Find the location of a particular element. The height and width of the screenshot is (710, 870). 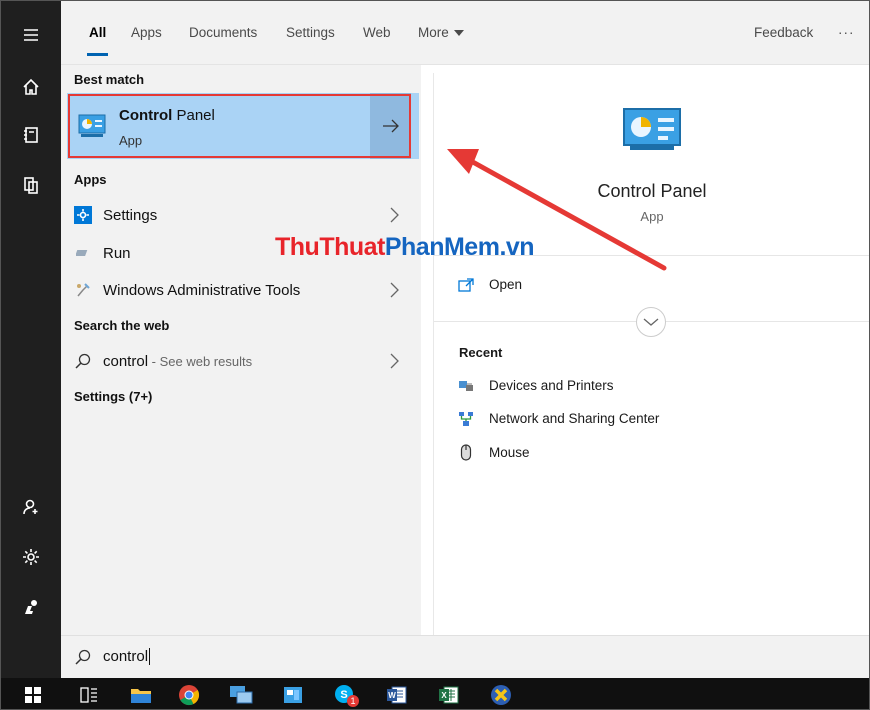

notification-badge: 1 is located at coordinates (353, 701).